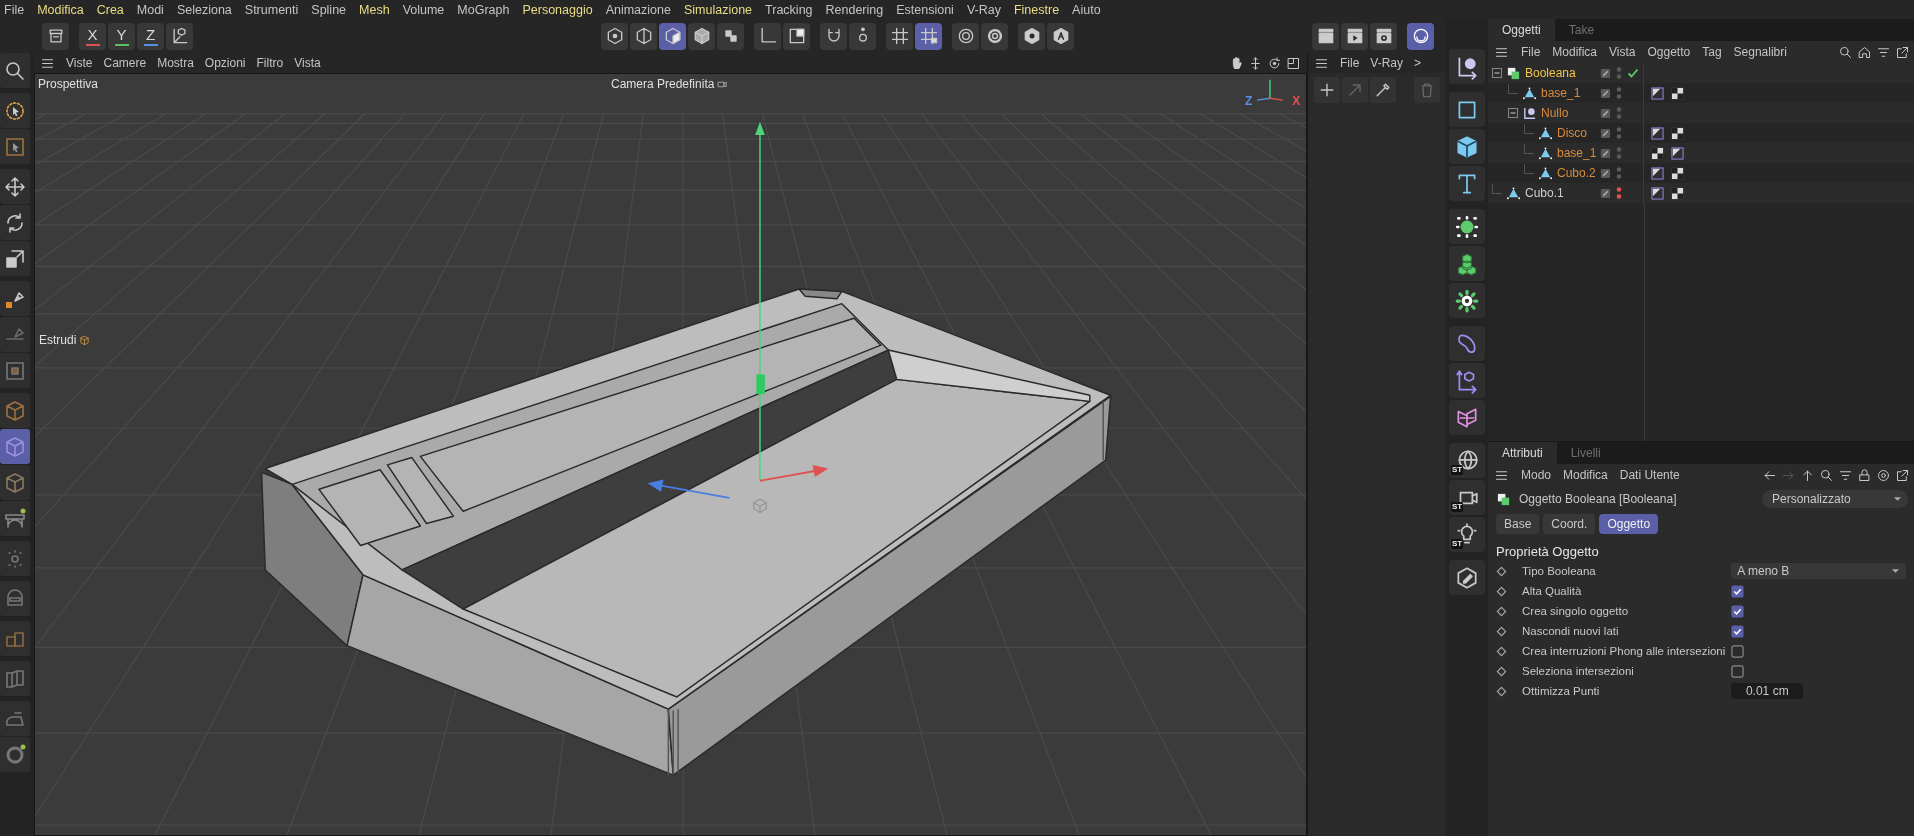  I want to click on axis-cube-object-button, so click(1467, 380).